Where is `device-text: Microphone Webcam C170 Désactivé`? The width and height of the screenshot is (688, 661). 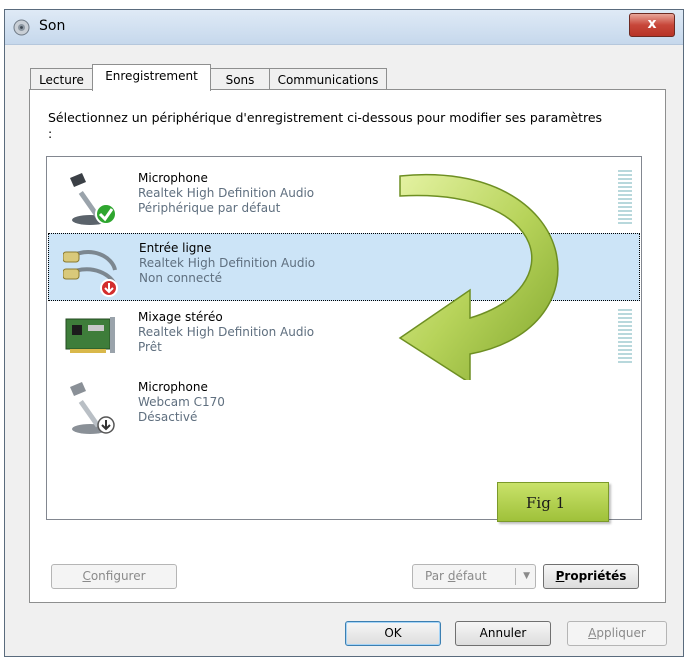 device-text: Microphone Webcam C170 Désactivé is located at coordinates (181, 402).